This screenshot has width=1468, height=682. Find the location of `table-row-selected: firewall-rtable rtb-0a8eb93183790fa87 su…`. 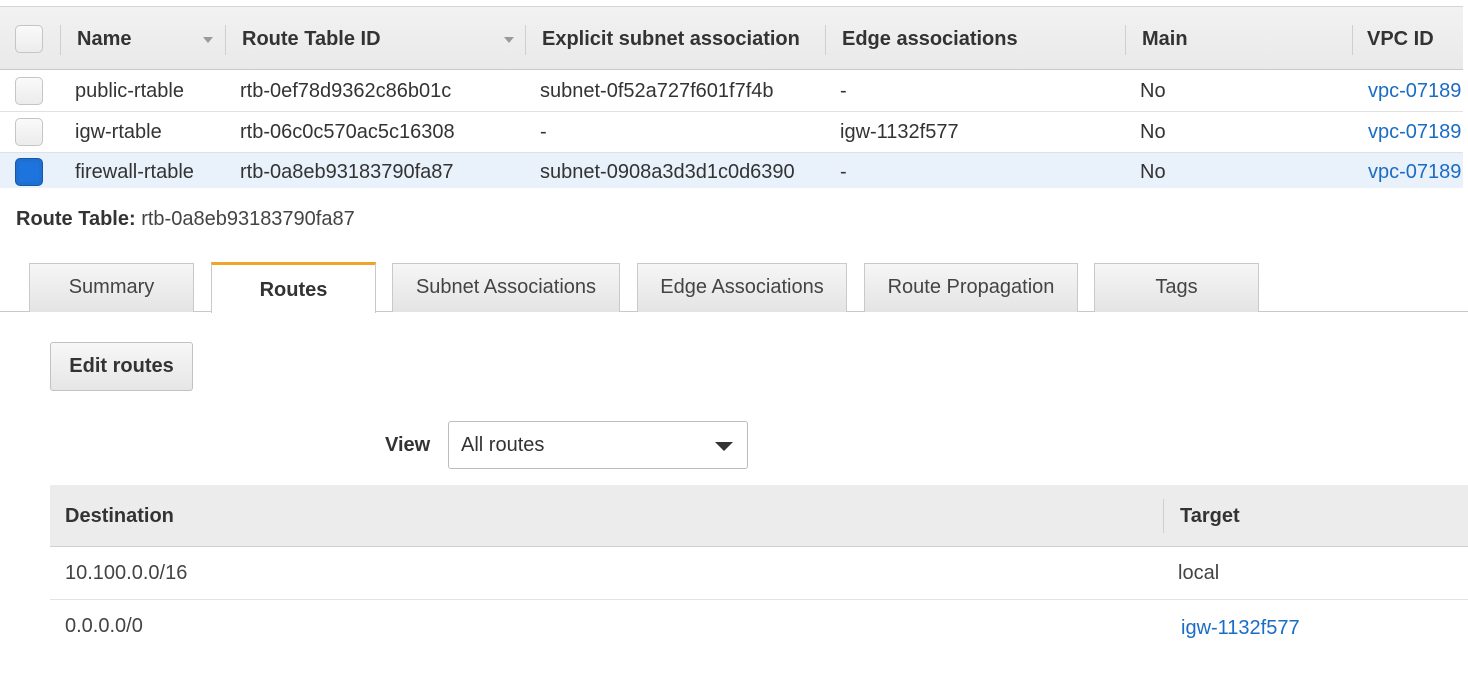

table-row-selected: firewall-rtable rtb-0a8eb93183790fa87 su… is located at coordinates (731, 170).